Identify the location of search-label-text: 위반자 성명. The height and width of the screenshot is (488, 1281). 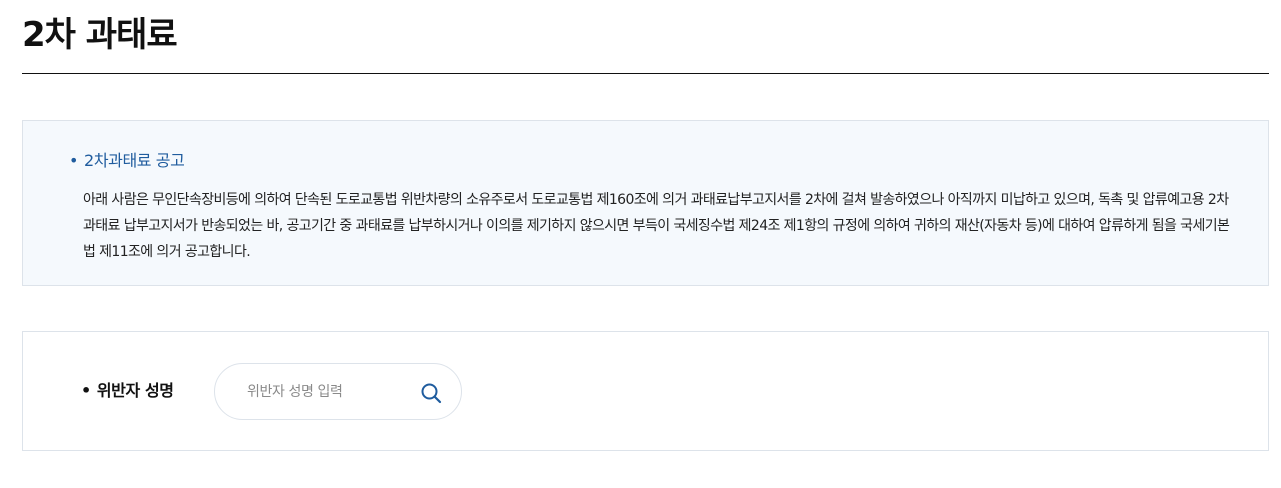
(135, 390).